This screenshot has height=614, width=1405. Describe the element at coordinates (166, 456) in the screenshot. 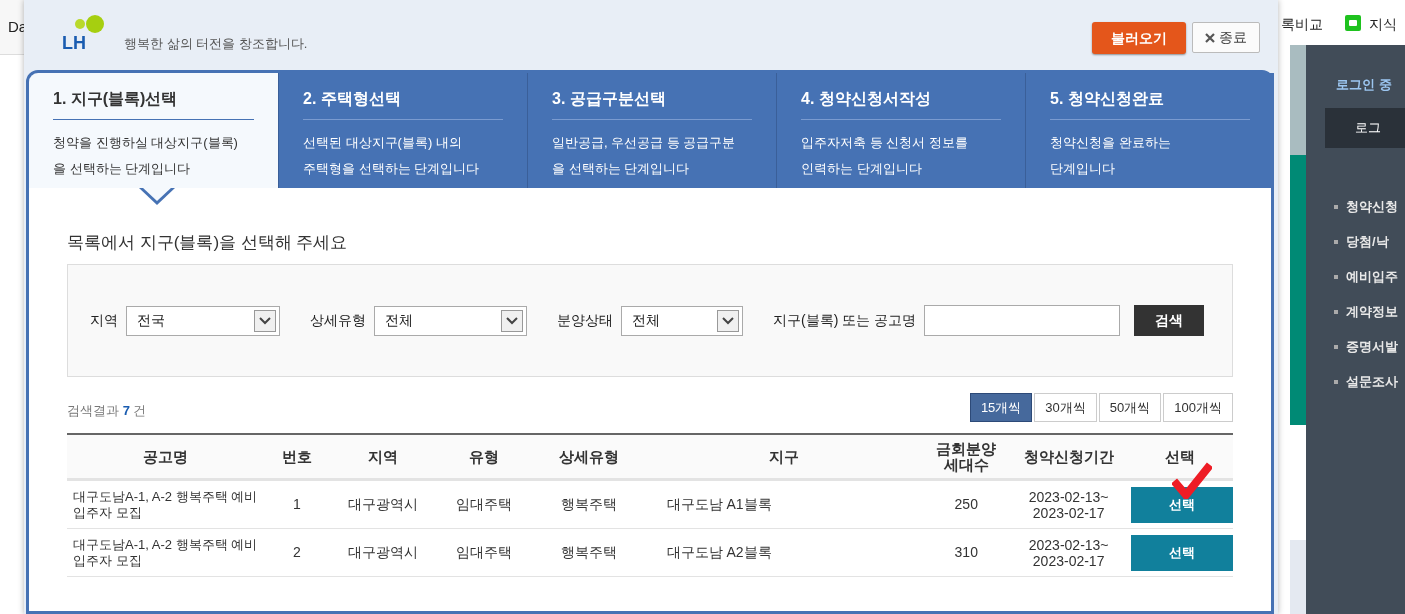

I see `column-header: 공고명` at that location.